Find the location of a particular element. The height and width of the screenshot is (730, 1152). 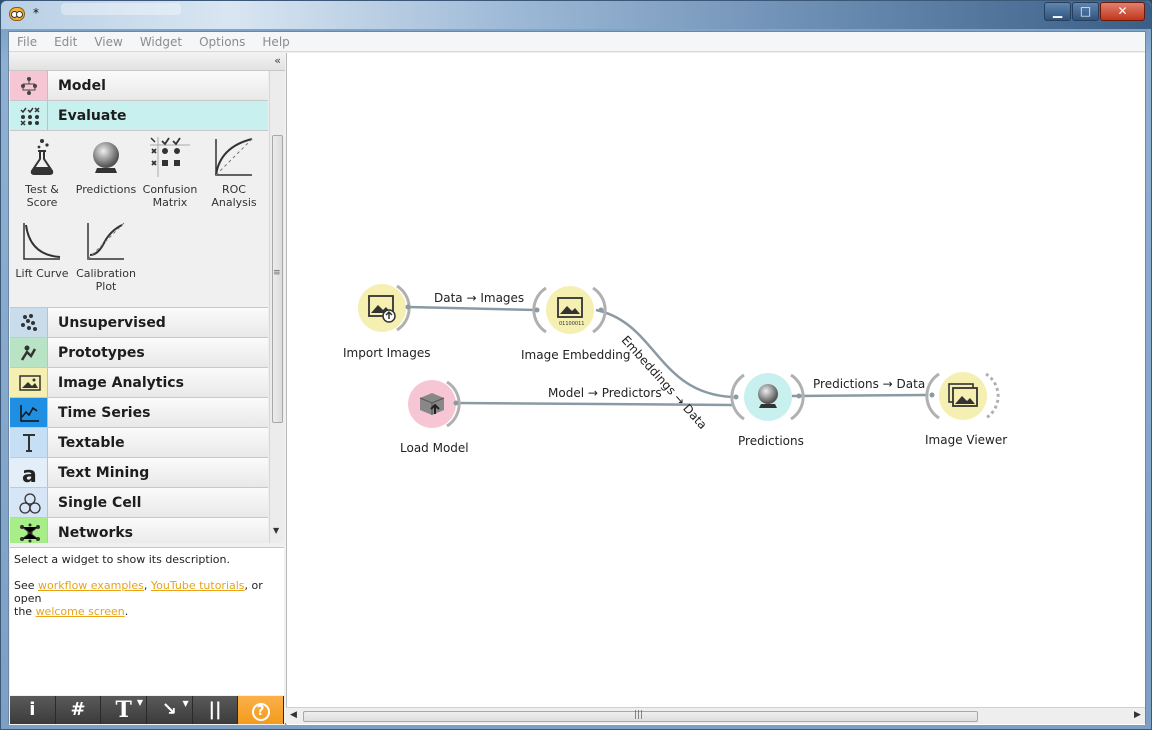

category-label: Networks is located at coordinates (96, 533).